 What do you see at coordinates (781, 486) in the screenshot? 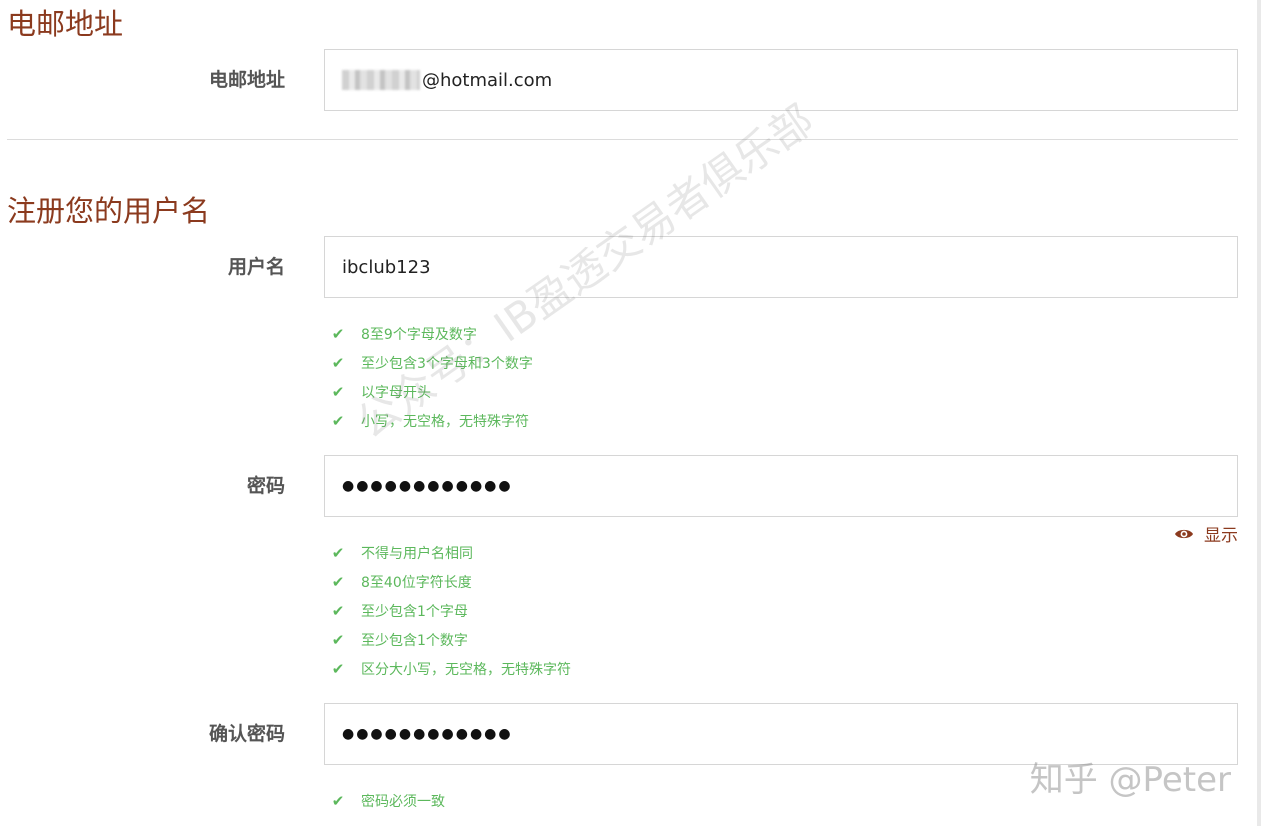
I see `password-input: ●●●●●●●●●●●●` at bounding box center [781, 486].